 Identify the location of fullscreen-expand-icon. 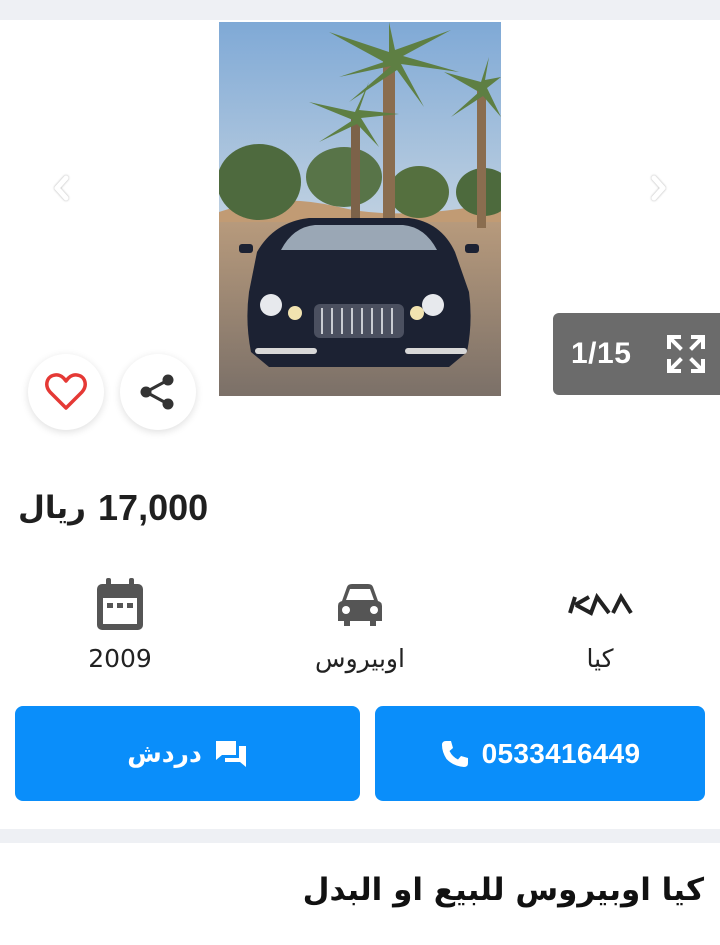
(686, 354).